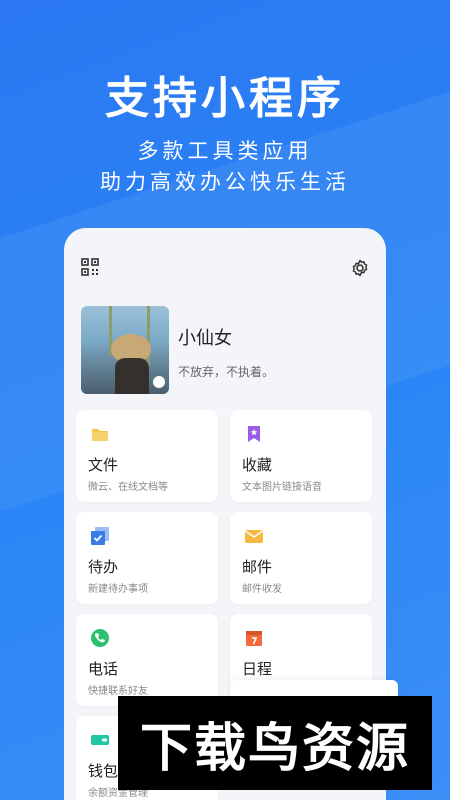 The image size is (450, 800). Describe the element at coordinates (205, 338) in the screenshot. I see `profile-name: 小仙女` at that location.